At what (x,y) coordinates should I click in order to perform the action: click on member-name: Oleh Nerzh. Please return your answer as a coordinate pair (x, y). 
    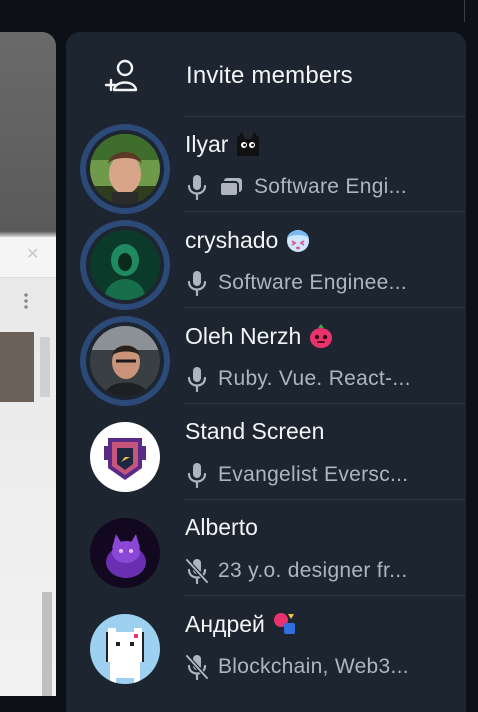
    Looking at the image, I should click on (260, 336).